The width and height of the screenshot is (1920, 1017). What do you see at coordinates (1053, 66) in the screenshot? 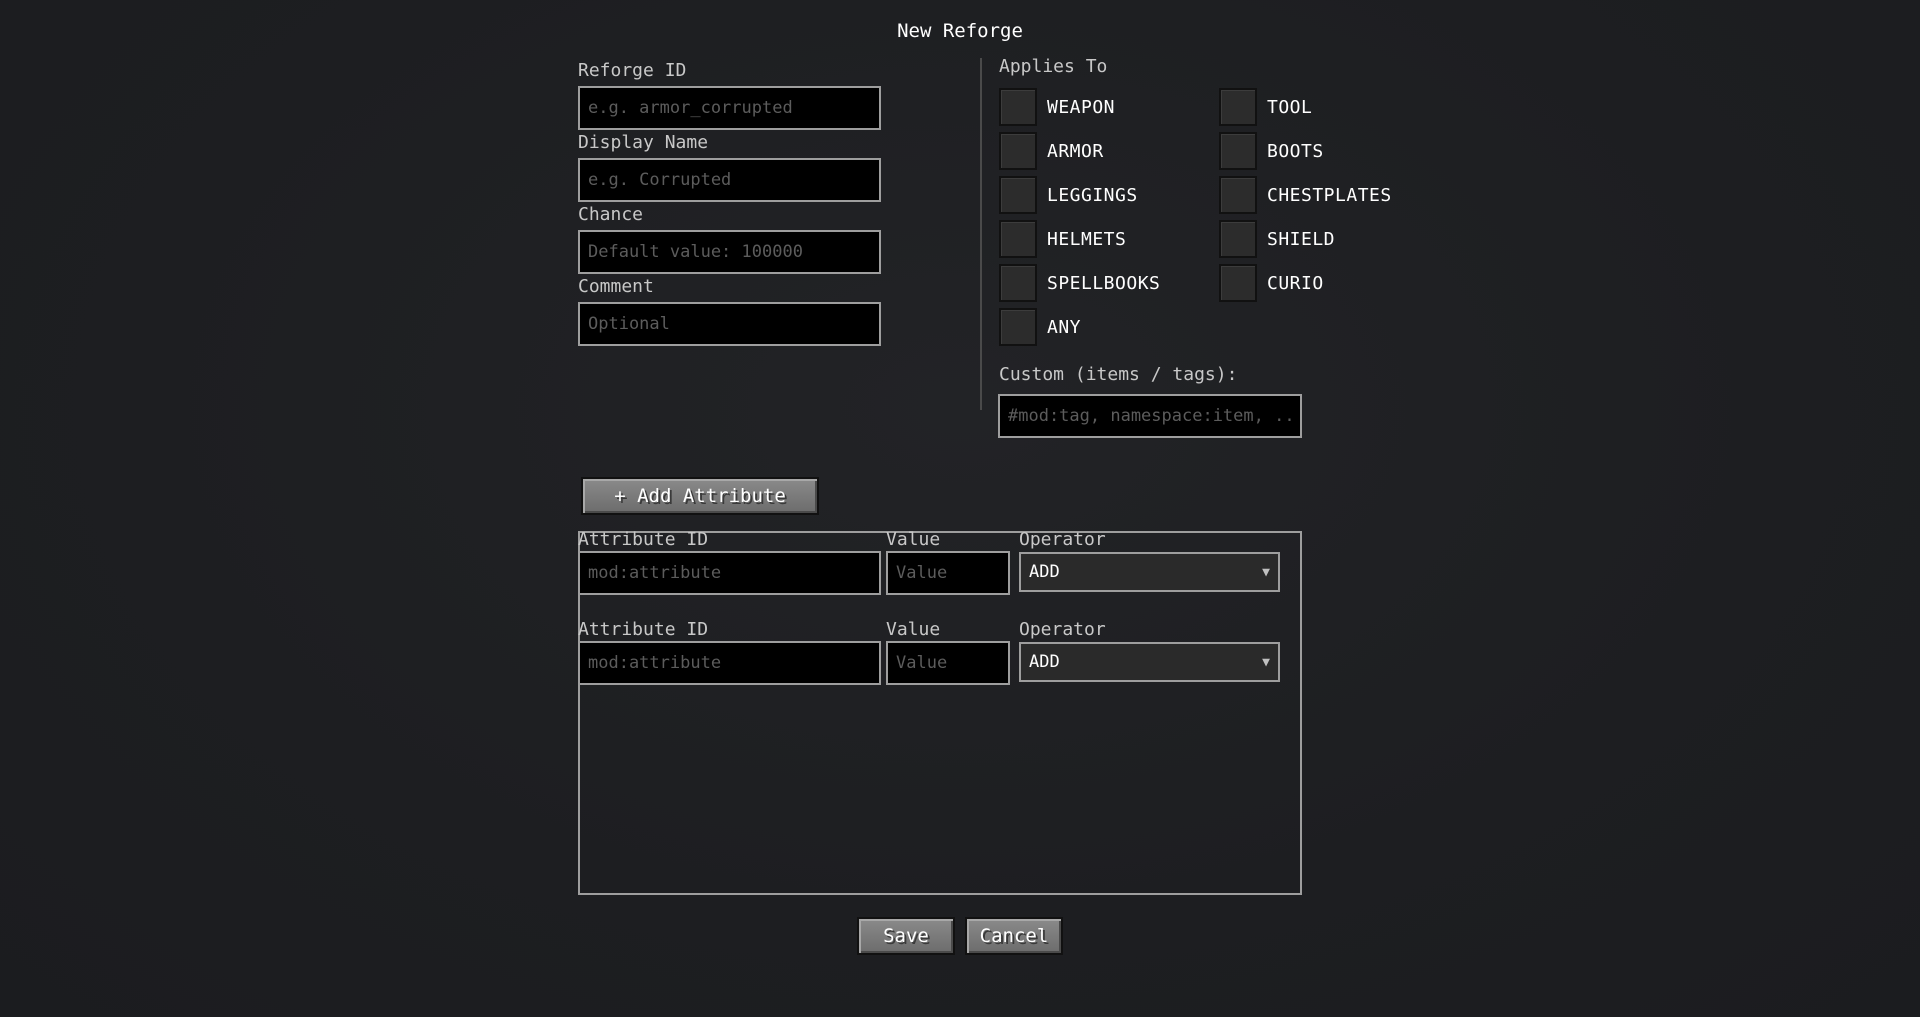
I see `applies-to-label: Applies To` at bounding box center [1053, 66].